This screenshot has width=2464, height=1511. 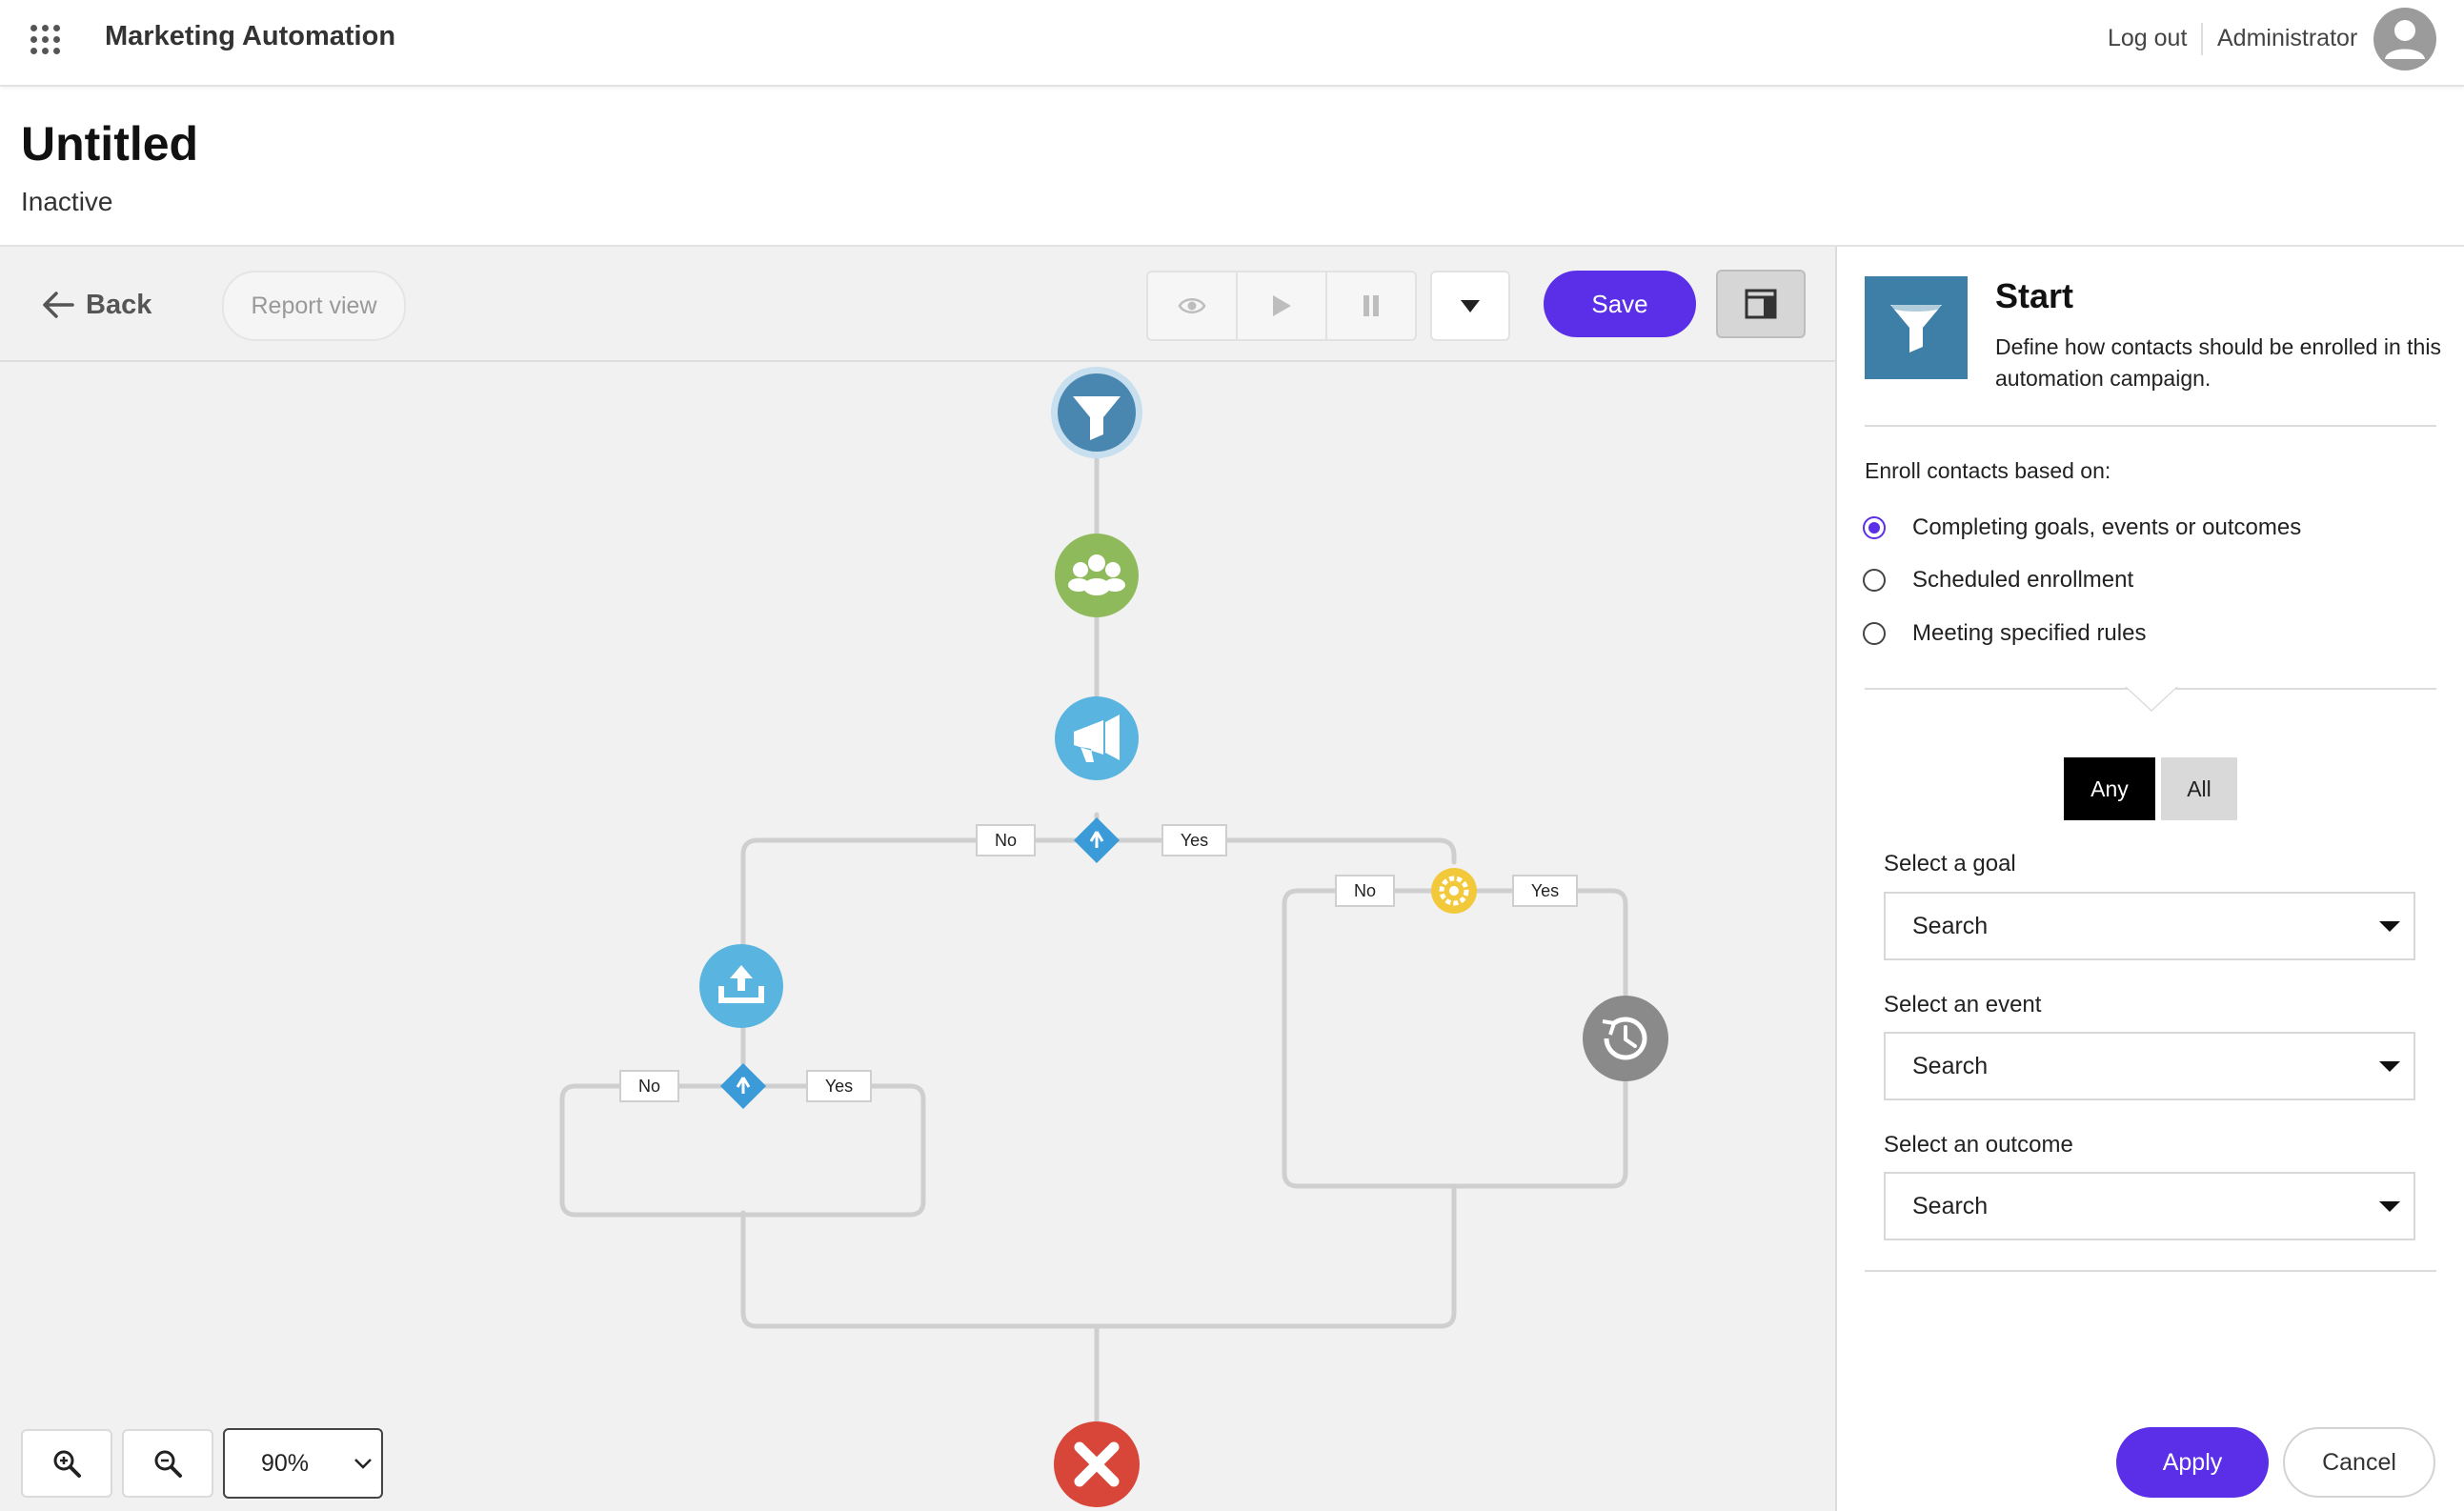 I want to click on status-text: Inactive, so click(x=67, y=202).